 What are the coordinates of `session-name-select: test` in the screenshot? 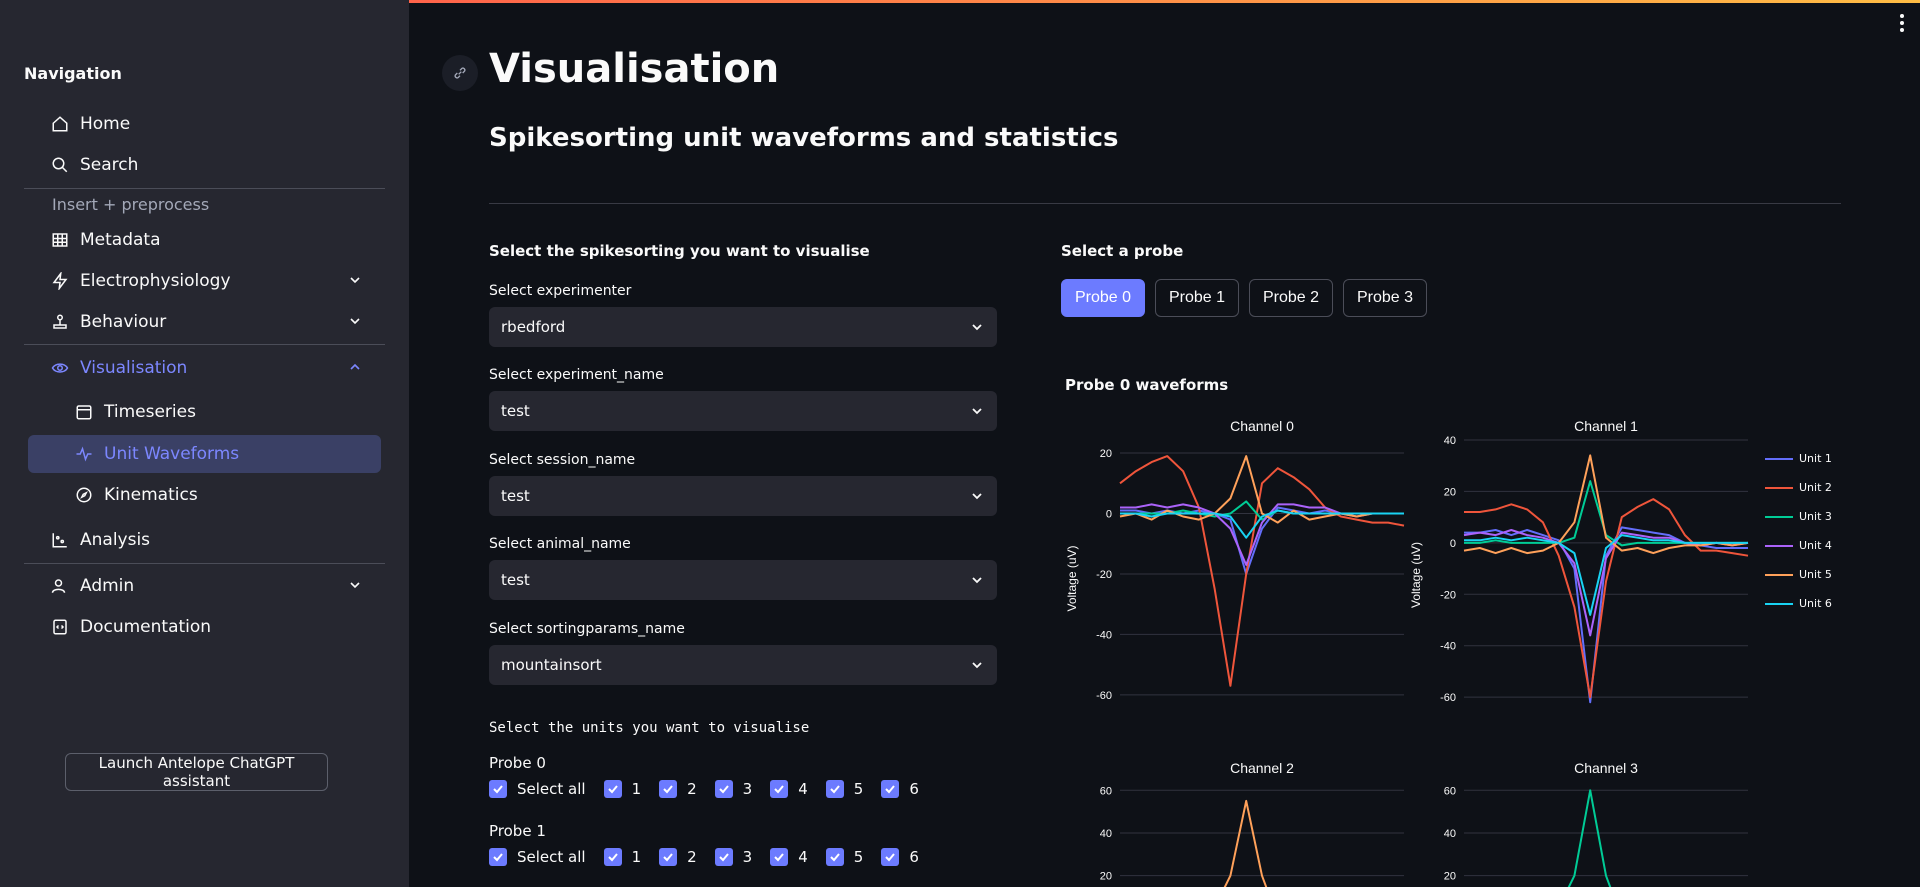 It's located at (743, 496).